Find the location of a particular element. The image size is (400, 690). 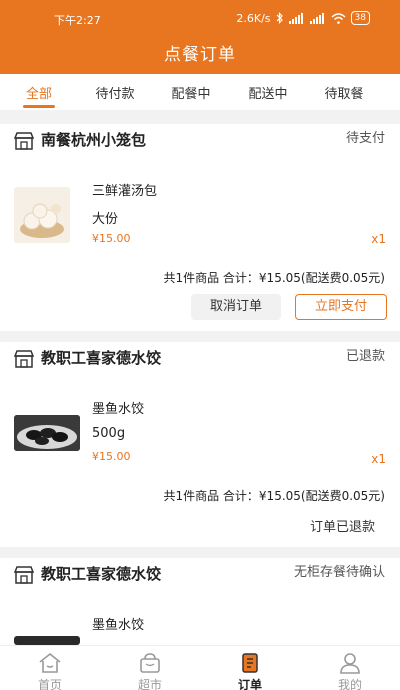

nav-supermarket: 超市 is located at coordinates (150, 668).